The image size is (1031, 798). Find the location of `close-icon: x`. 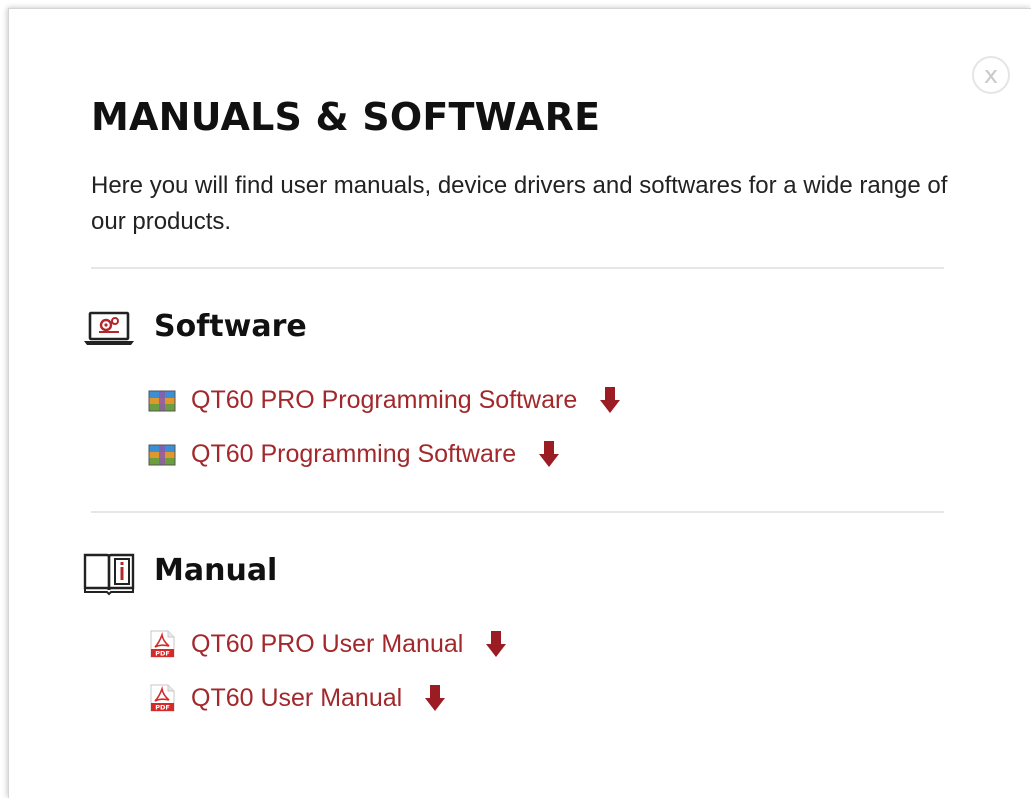

close-icon: x is located at coordinates (991, 75).